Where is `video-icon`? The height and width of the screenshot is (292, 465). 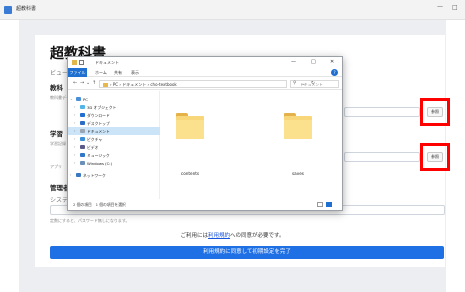
video-icon is located at coordinates (82, 147).